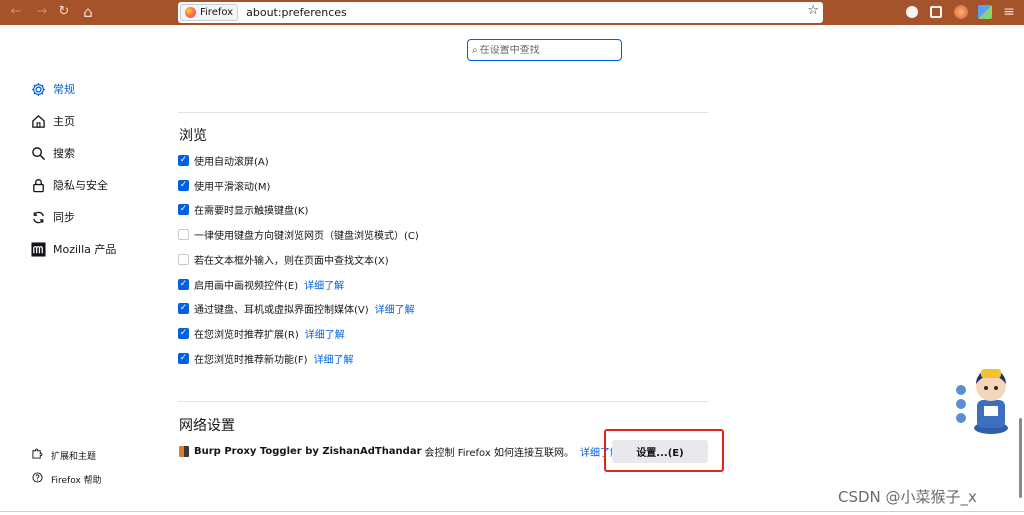 The width and height of the screenshot is (1024, 515). What do you see at coordinates (64, 121) in the screenshot?
I see `sidebar-item-label: 主页` at bounding box center [64, 121].